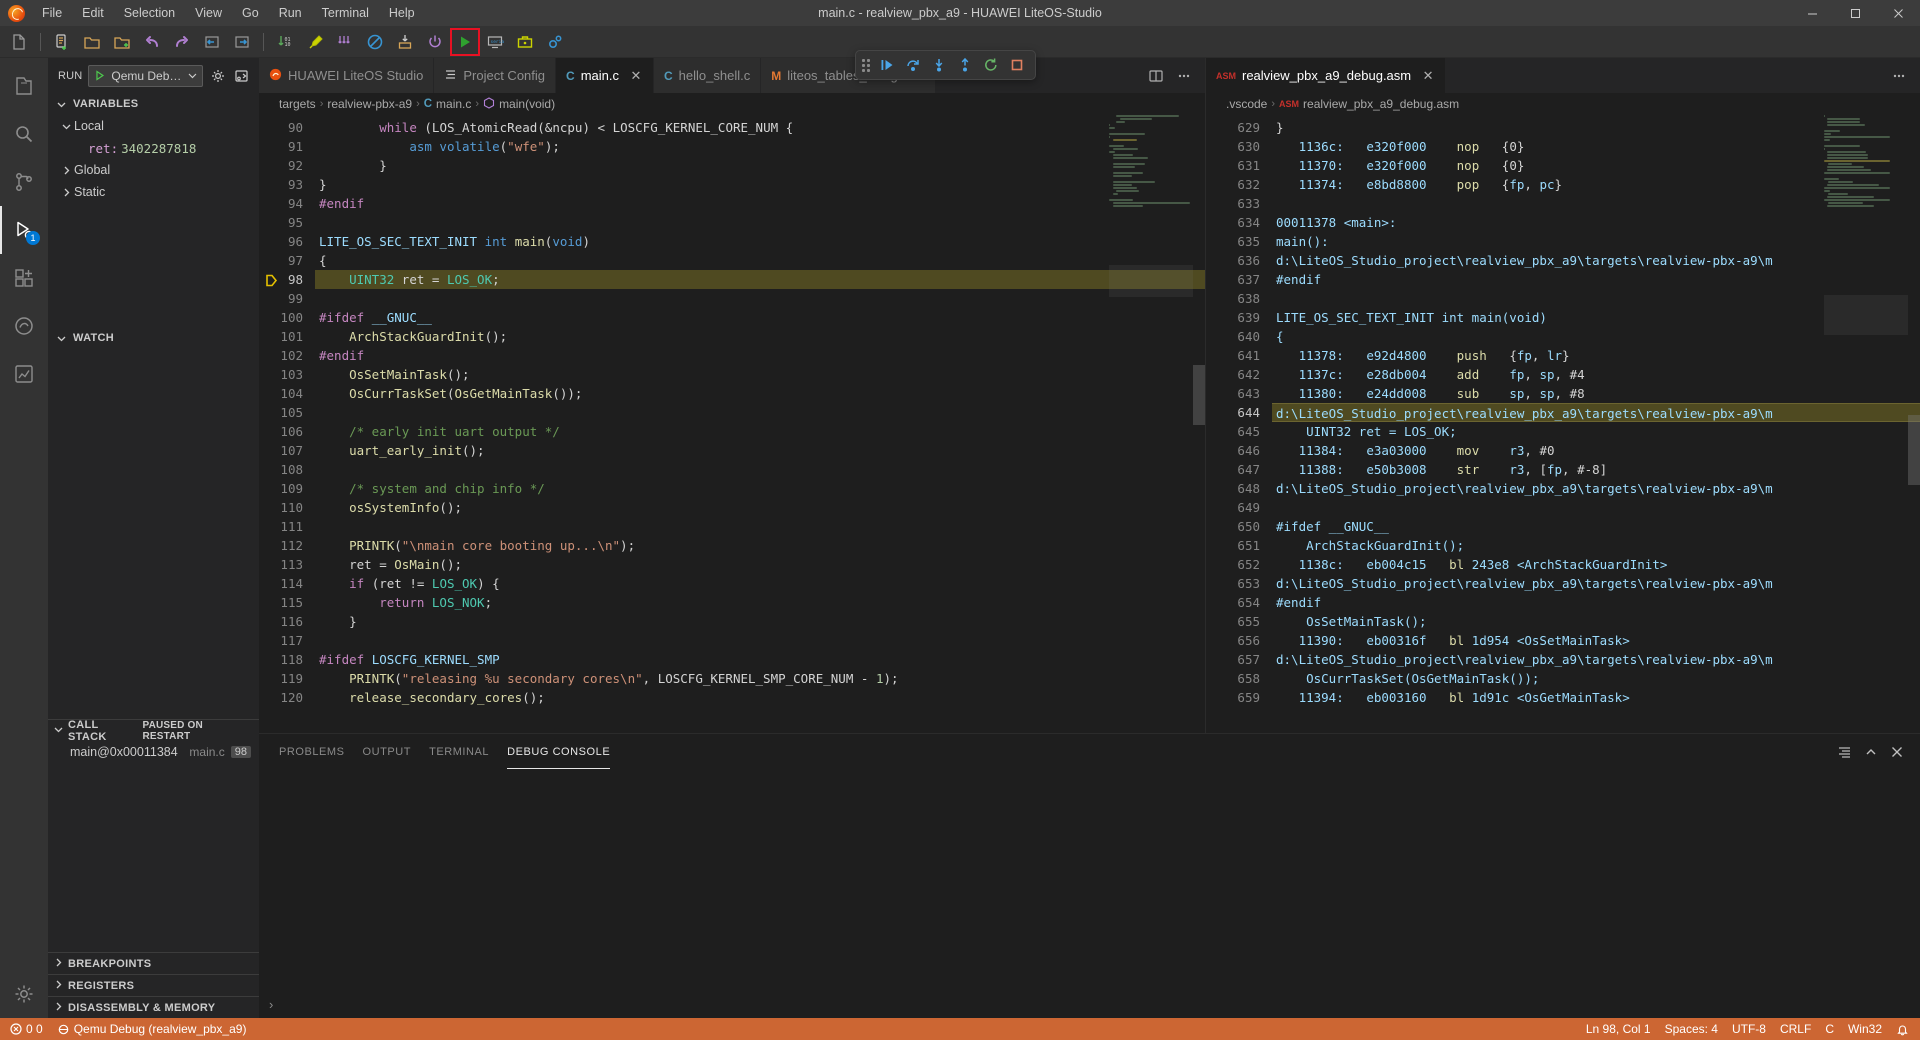  Describe the element at coordinates (760, 659) in the screenshot. I see `code-line: #ifdef LOSCFG_KERNEL_SMP` at that location.